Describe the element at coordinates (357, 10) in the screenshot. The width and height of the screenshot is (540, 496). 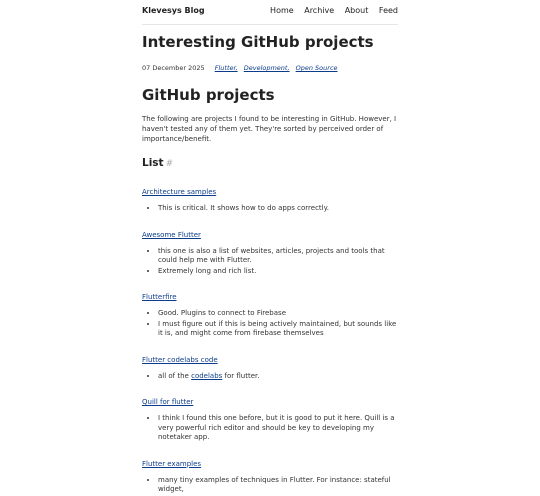
I see `nav-about: About` at that location.